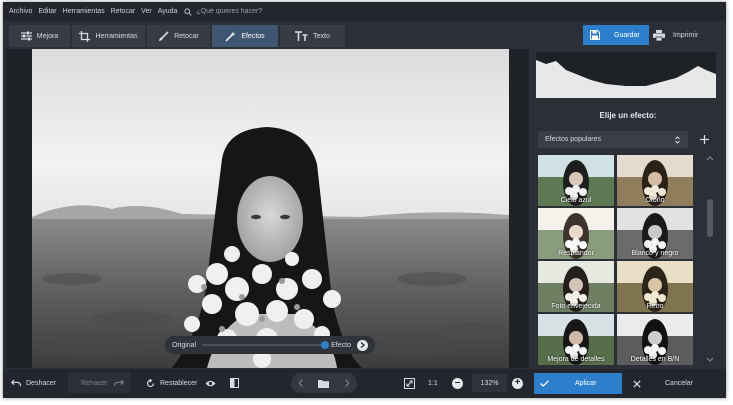 Image resolution: width=733 pixels, height=405 pixels. I want to click on split-view-button, so click(234, 383).